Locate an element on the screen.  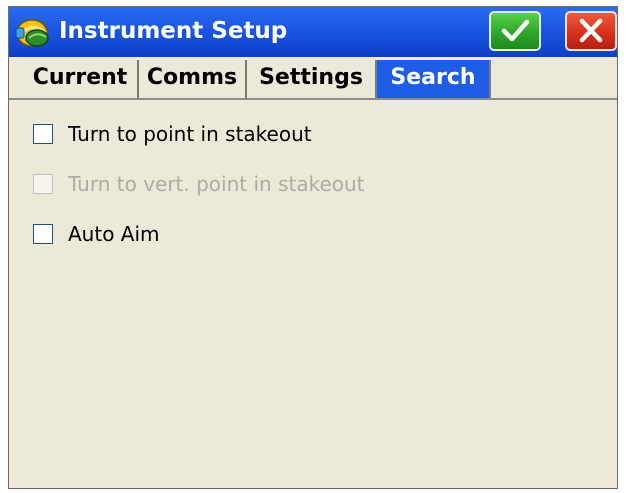
tab-search: Search is located at coordinates (434, 79).